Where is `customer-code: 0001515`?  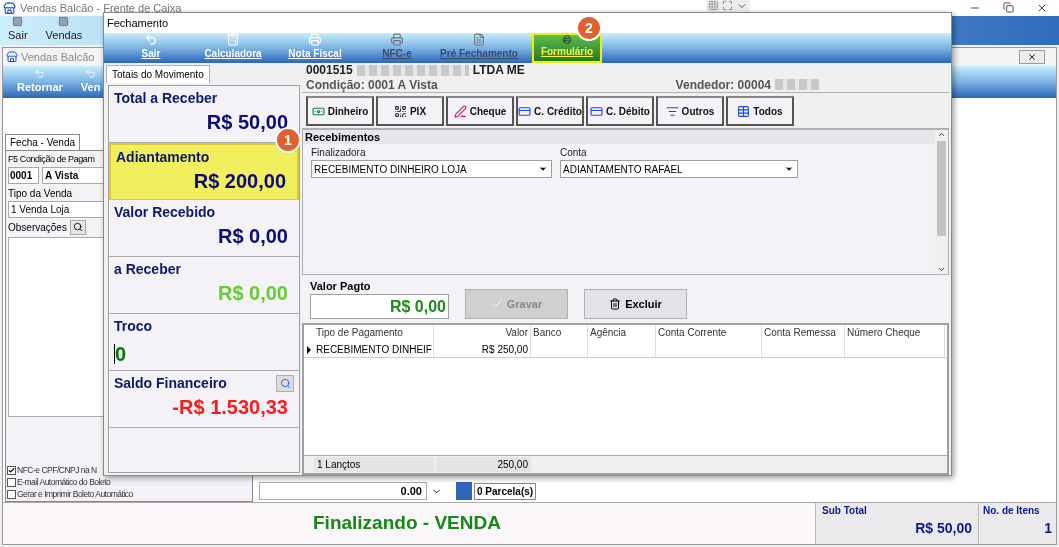 customer-code: 0001515 is located at coordinates (329, 70).